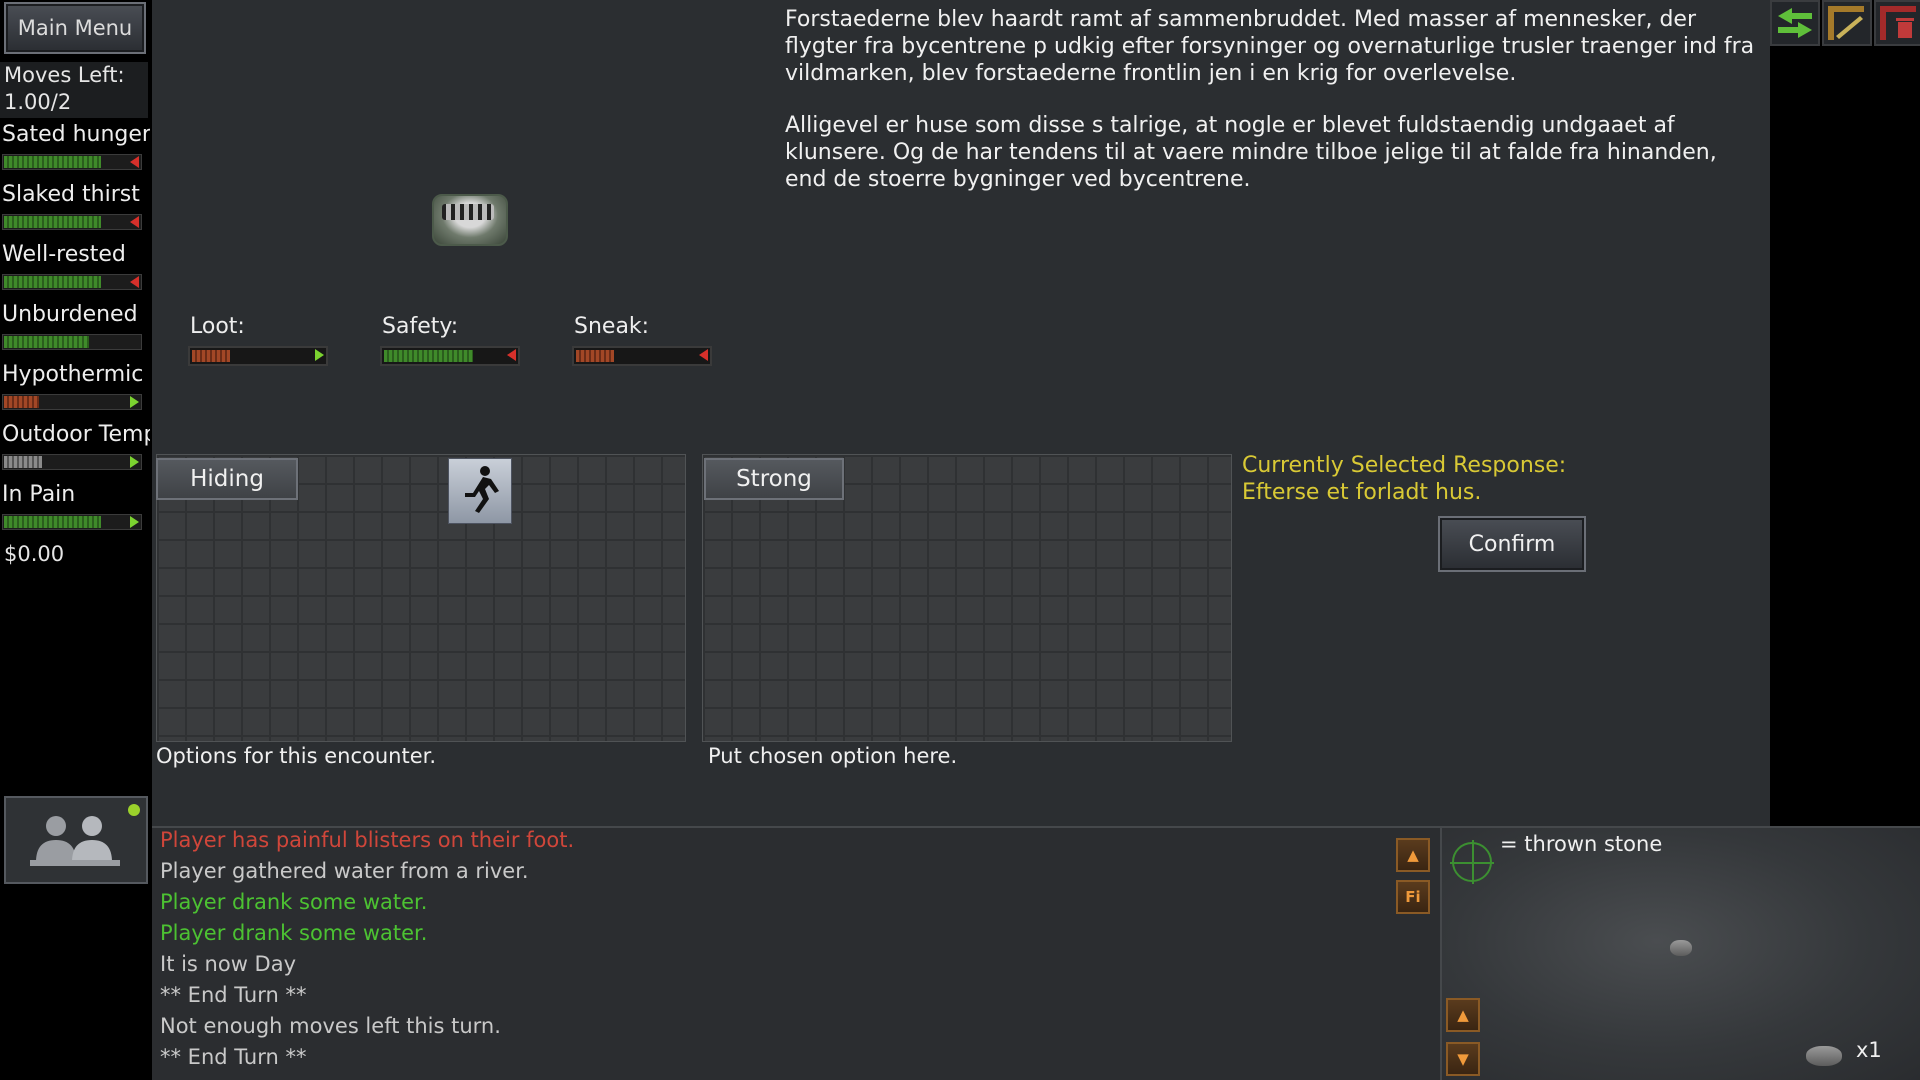 The width and height of the screenshot is (1920, 1080). Describe the element at coordinates (1824, 1056) in the screenshot. I see `stone-stack-icon` at that location.